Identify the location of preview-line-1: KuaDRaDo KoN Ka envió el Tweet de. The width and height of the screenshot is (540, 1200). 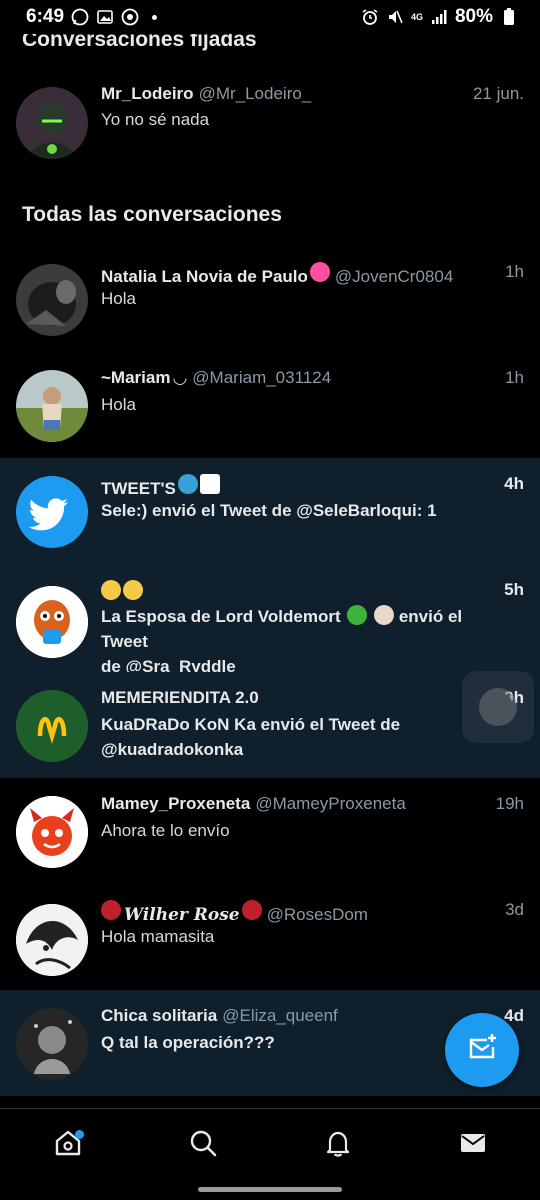
(251, 724).